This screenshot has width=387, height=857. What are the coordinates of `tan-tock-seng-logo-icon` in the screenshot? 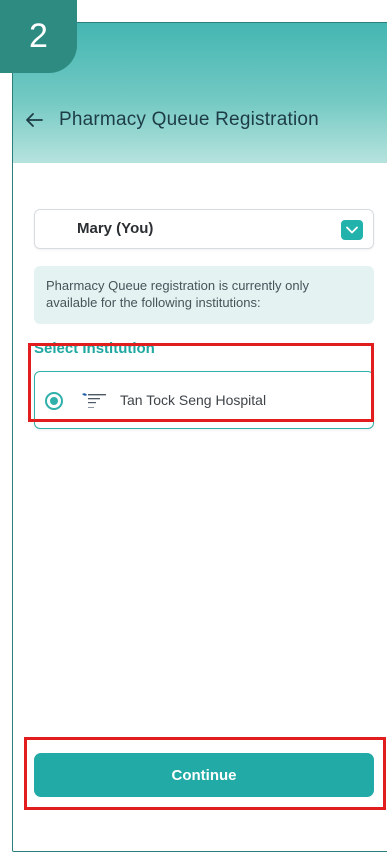 It's located at (94, 400).